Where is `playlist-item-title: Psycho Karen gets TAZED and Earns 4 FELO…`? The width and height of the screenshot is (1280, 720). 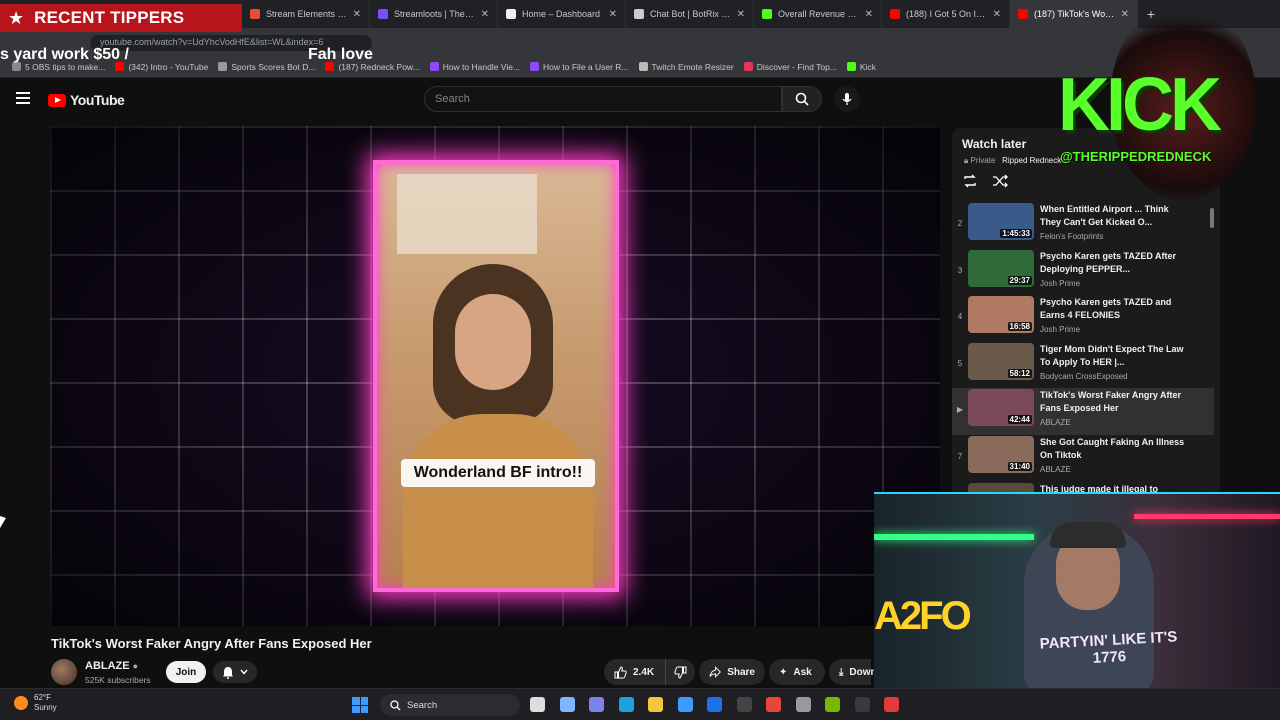 playlist-item-title: Psycho Karen gets TAZED and Earns 4 FELO… is located at coordinates (1115, 309).